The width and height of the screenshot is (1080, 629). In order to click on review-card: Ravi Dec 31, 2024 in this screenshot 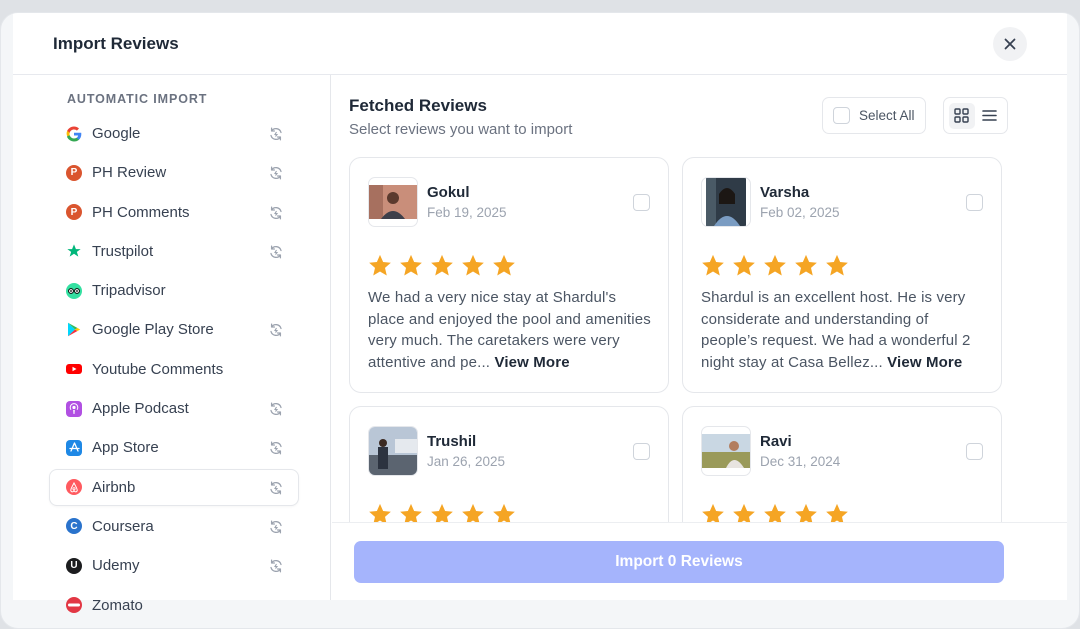, I will do `click(842, 464)`.